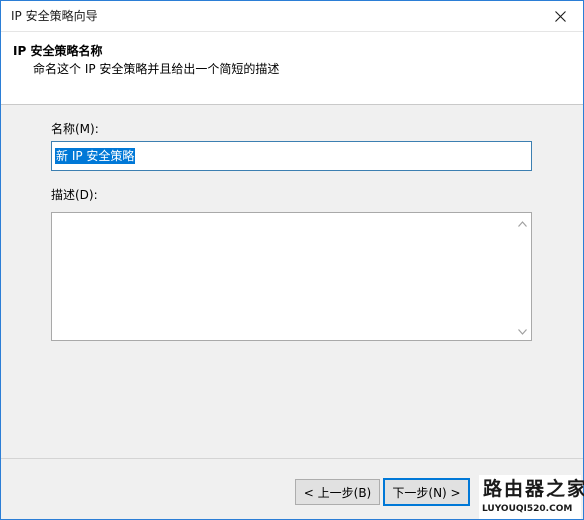  I want to click on page-subtitle: 命名这个 IP 安全策略并且给出一个简短的描述, so click(156, 69).